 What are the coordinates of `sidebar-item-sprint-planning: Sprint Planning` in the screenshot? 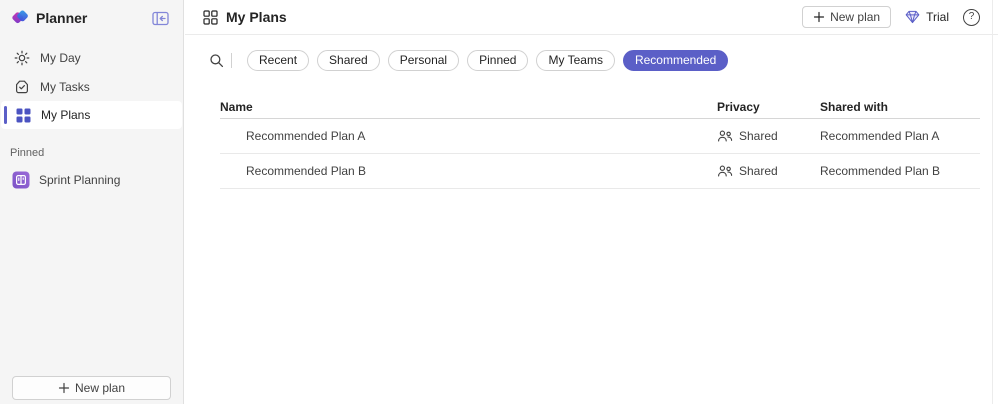 It's located at (91, 179).